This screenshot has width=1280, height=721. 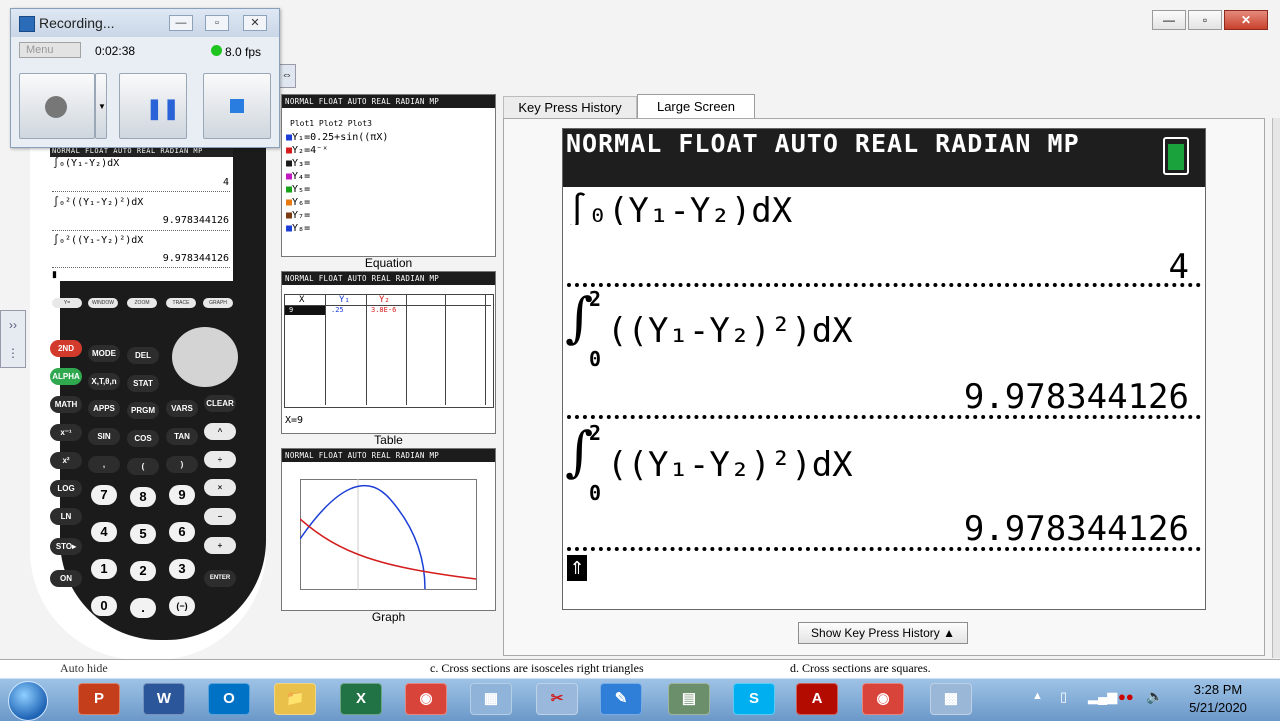 What do you see at coordinates (143, 534) in the screenshot?
I see `key-5: 5` at bounding box center [143, 534].